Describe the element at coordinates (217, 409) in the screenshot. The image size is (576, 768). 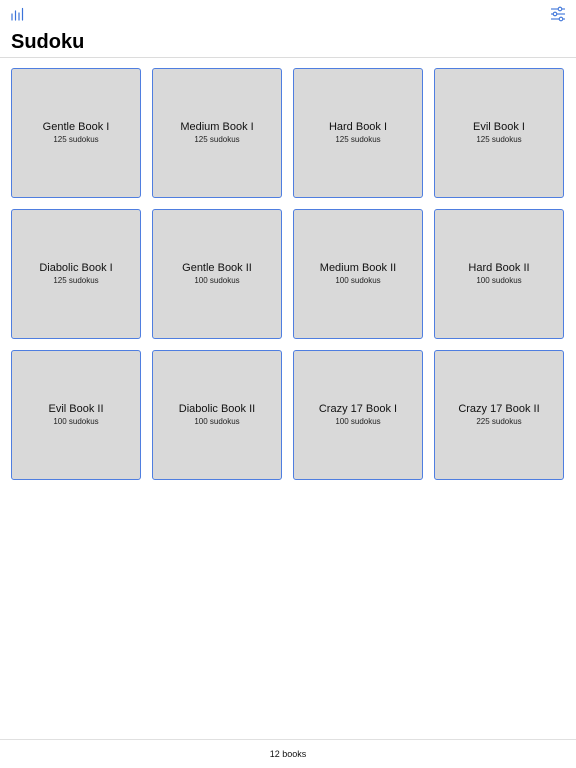
I see `book-title: Diabolic Book II` at that location.